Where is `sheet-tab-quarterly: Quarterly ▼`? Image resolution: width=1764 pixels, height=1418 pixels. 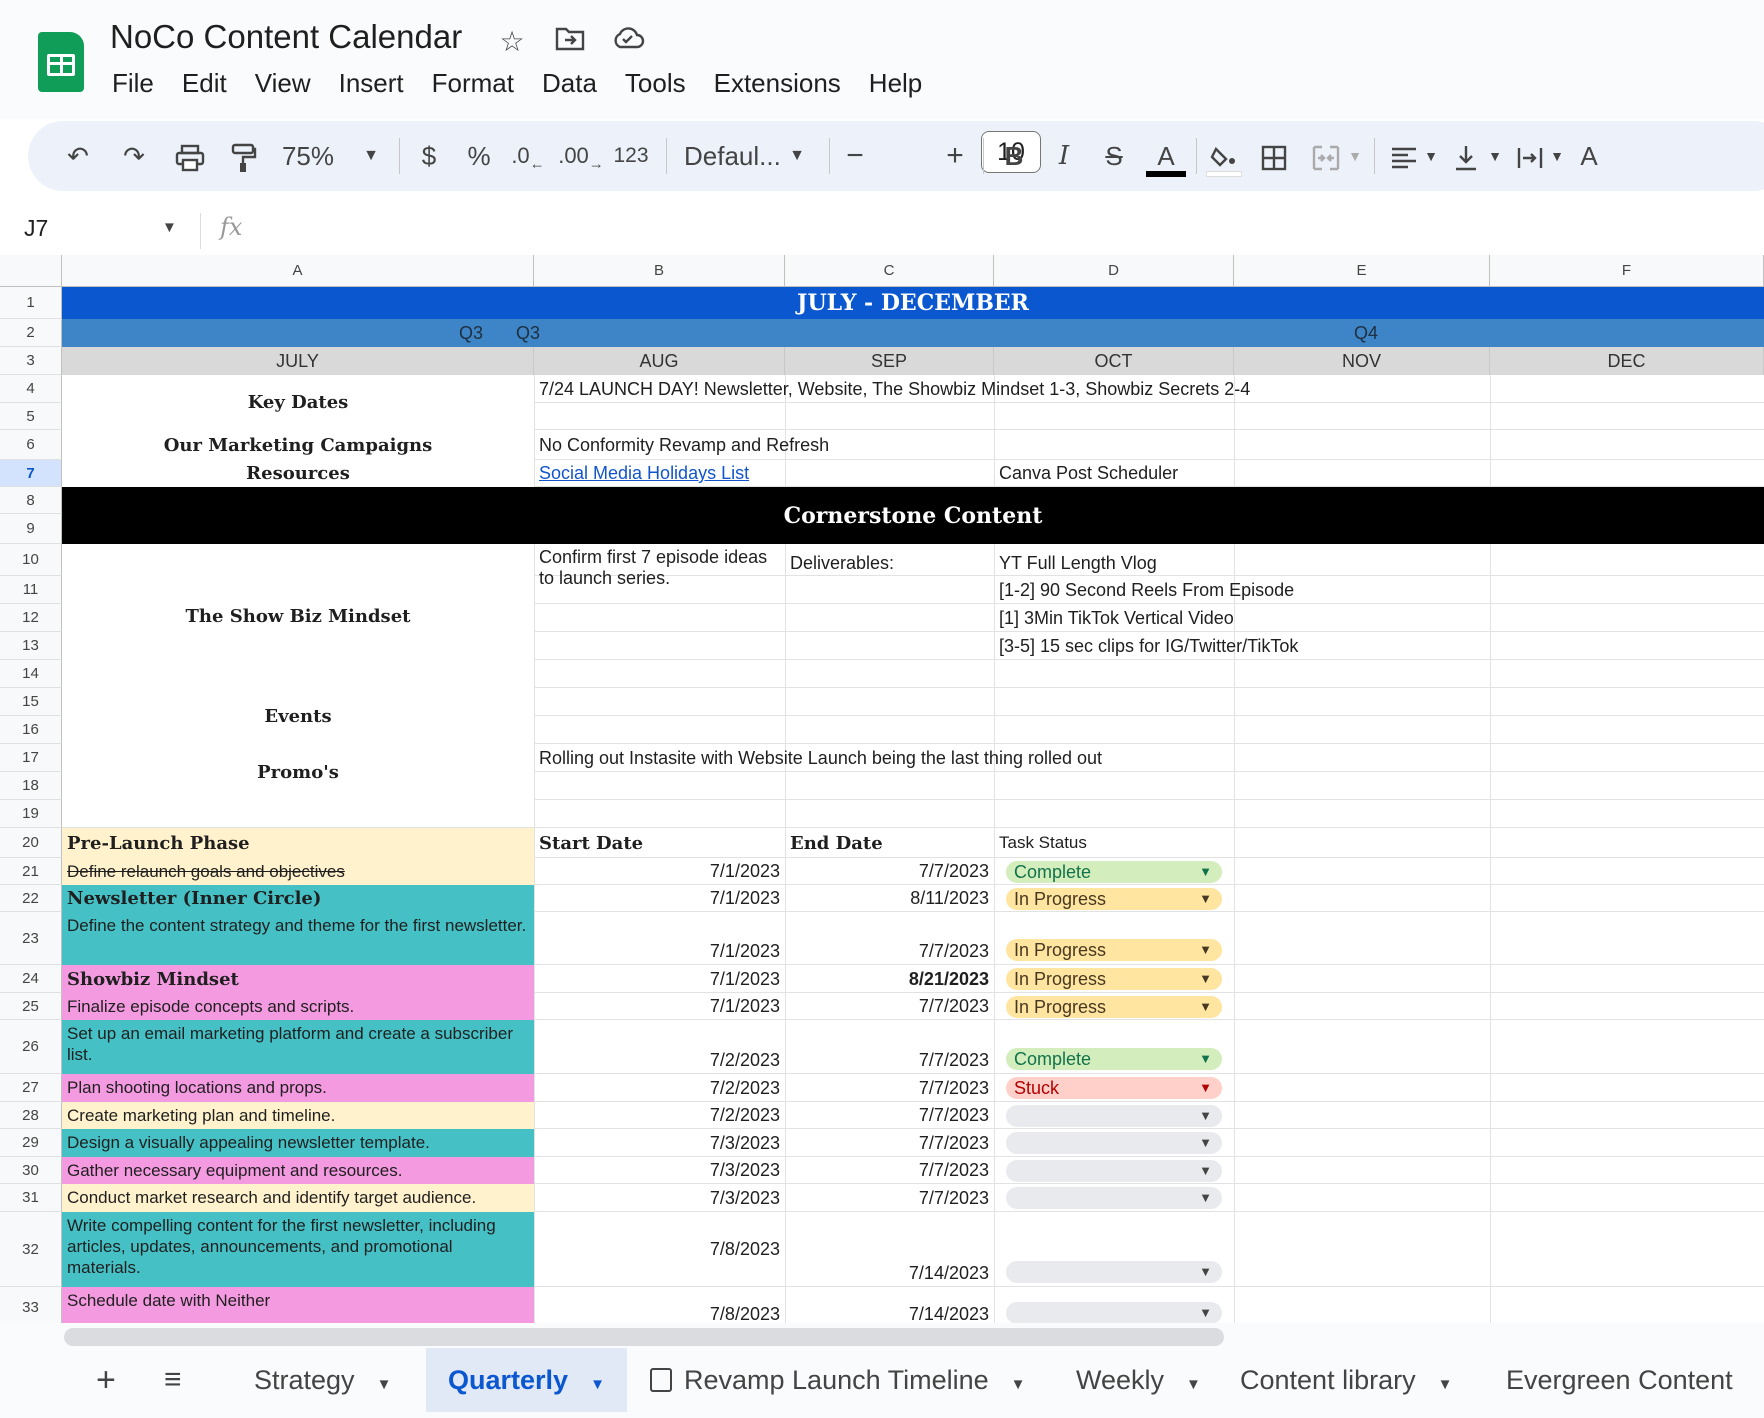
sheet-tab-quarterly: Quarterly ▼ is located at coordinates (526, 1380).